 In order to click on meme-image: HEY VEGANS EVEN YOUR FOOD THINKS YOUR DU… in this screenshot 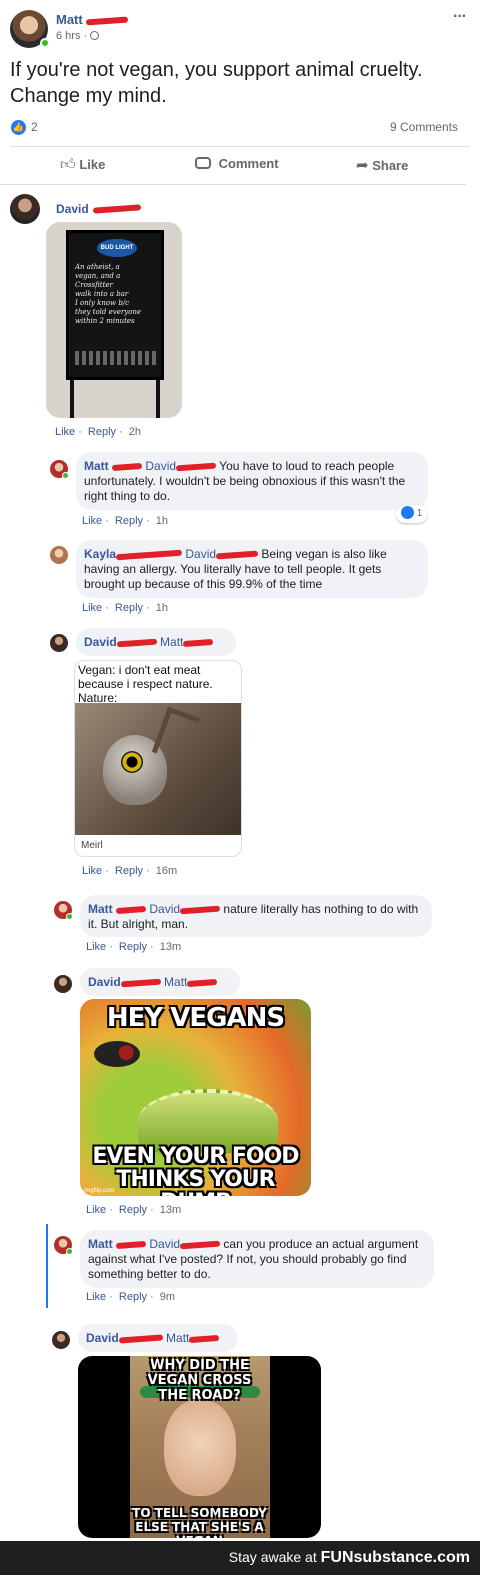, I will do `click(195, 1097)`.